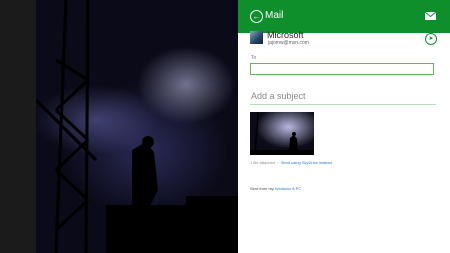 This screenshot has height=253, width=450. What do you see at coordinates (18, 126) in the screenshot?
I see `left-app-strip` at bounding box center [18, 126].